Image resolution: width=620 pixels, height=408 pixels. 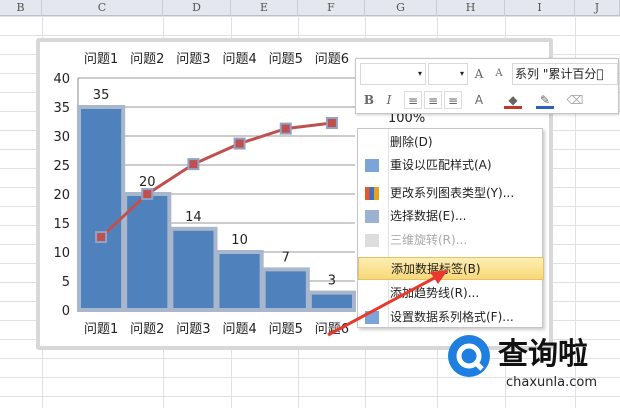 I want to click on chart-type-icon, so click(x=372, y=193).